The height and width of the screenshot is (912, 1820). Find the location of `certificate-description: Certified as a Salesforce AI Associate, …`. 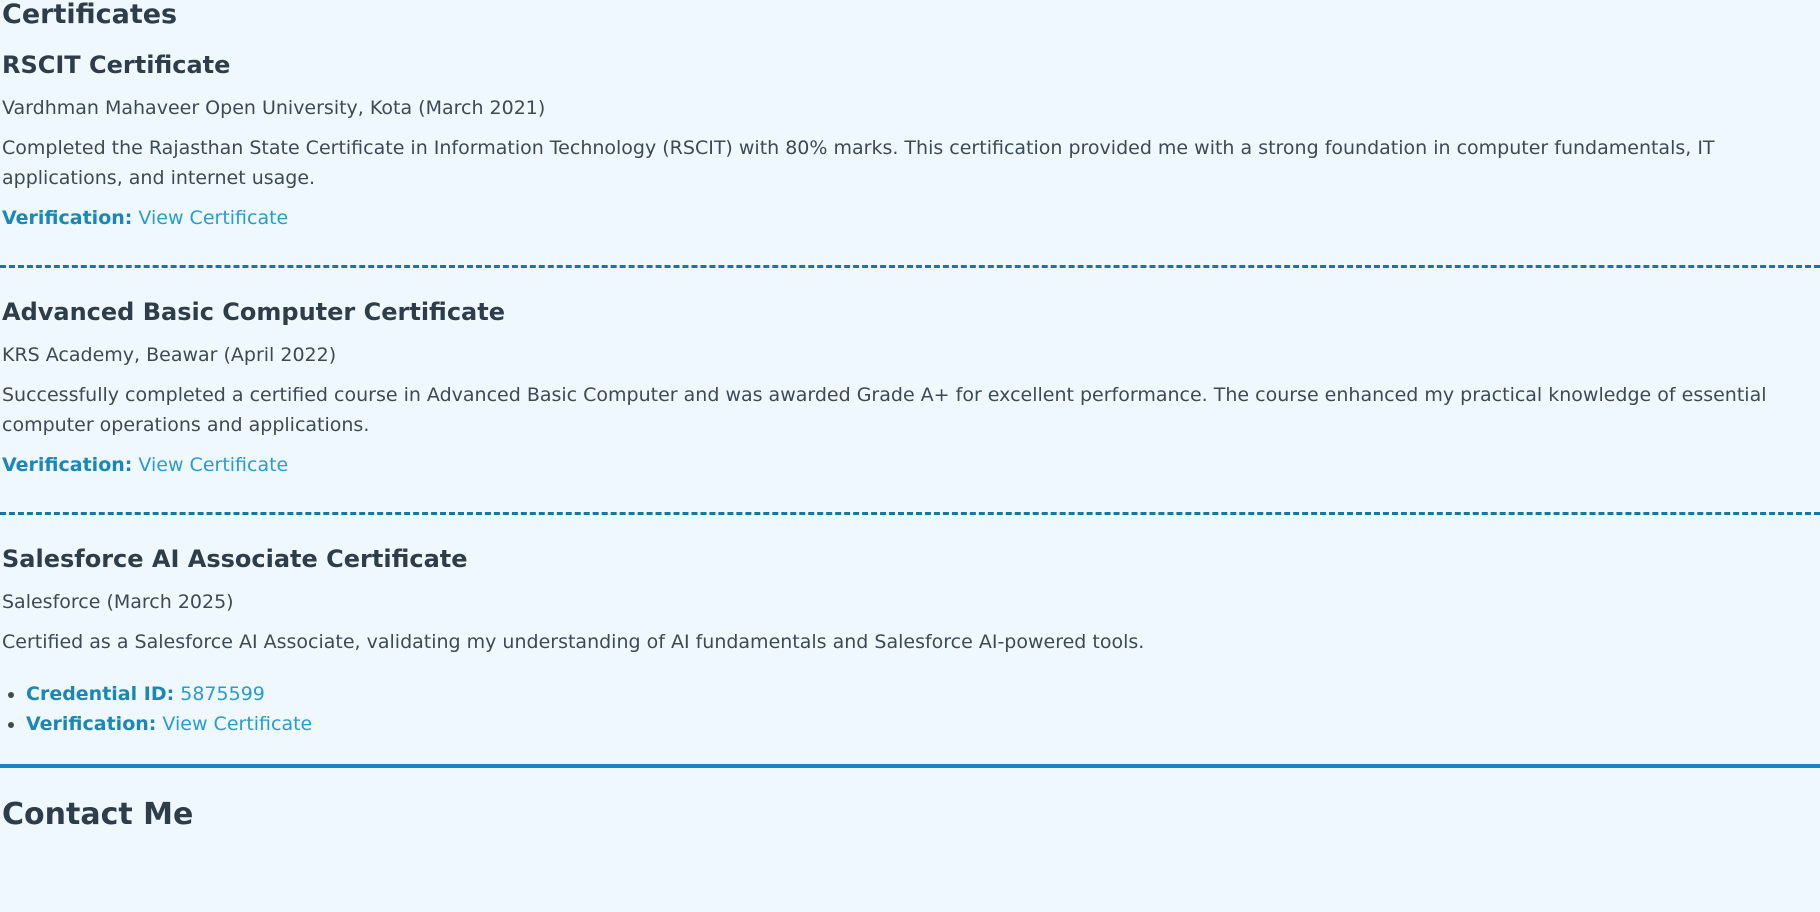

certificate-description: Certified as a Salesforce AI Associate, … is located at coordinates (573, 642).